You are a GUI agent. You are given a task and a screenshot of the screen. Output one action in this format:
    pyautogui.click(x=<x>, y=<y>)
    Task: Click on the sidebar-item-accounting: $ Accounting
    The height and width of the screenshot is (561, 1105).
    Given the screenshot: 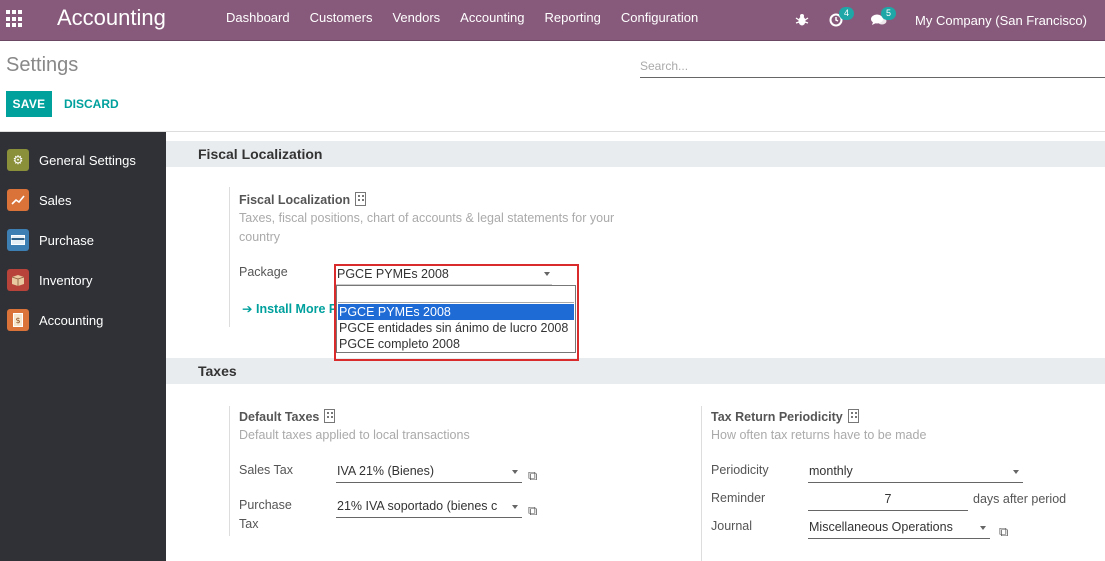 What is the action you would take?
    pyautogui.click(x=83, y=320)
    